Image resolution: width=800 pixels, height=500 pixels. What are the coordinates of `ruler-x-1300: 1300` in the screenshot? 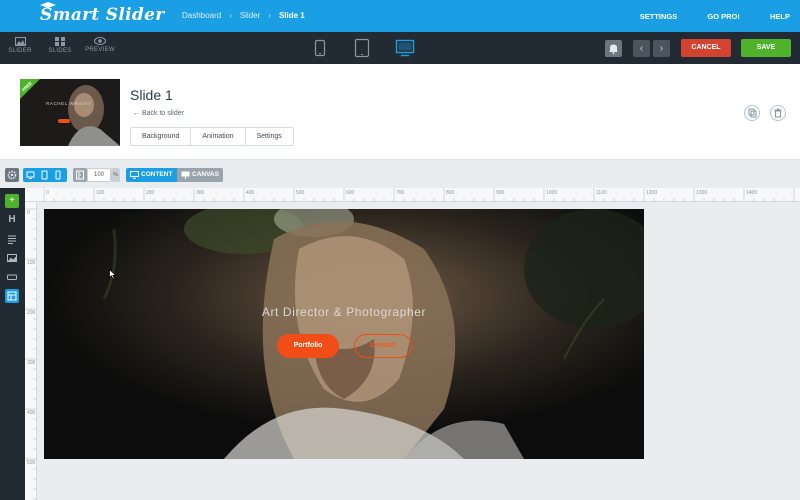 It's located at (702, 193).